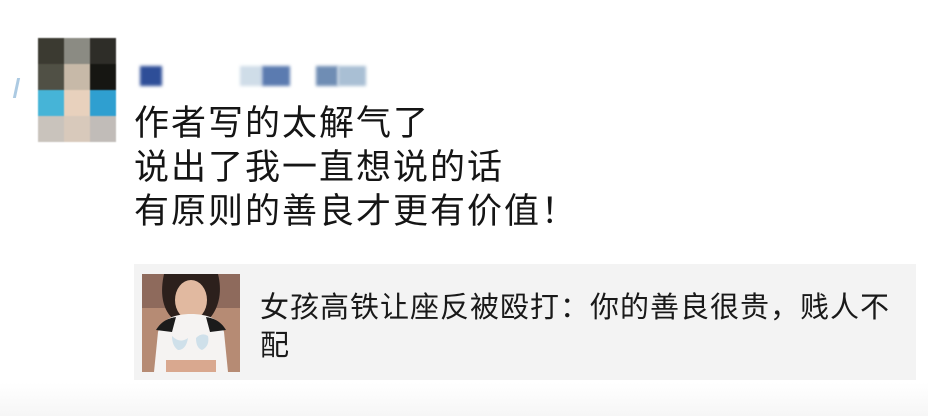  What do you see at coordinates (260, 78) in the screenshot?
I see `author-name-censored` at bounding box center [260, 78].